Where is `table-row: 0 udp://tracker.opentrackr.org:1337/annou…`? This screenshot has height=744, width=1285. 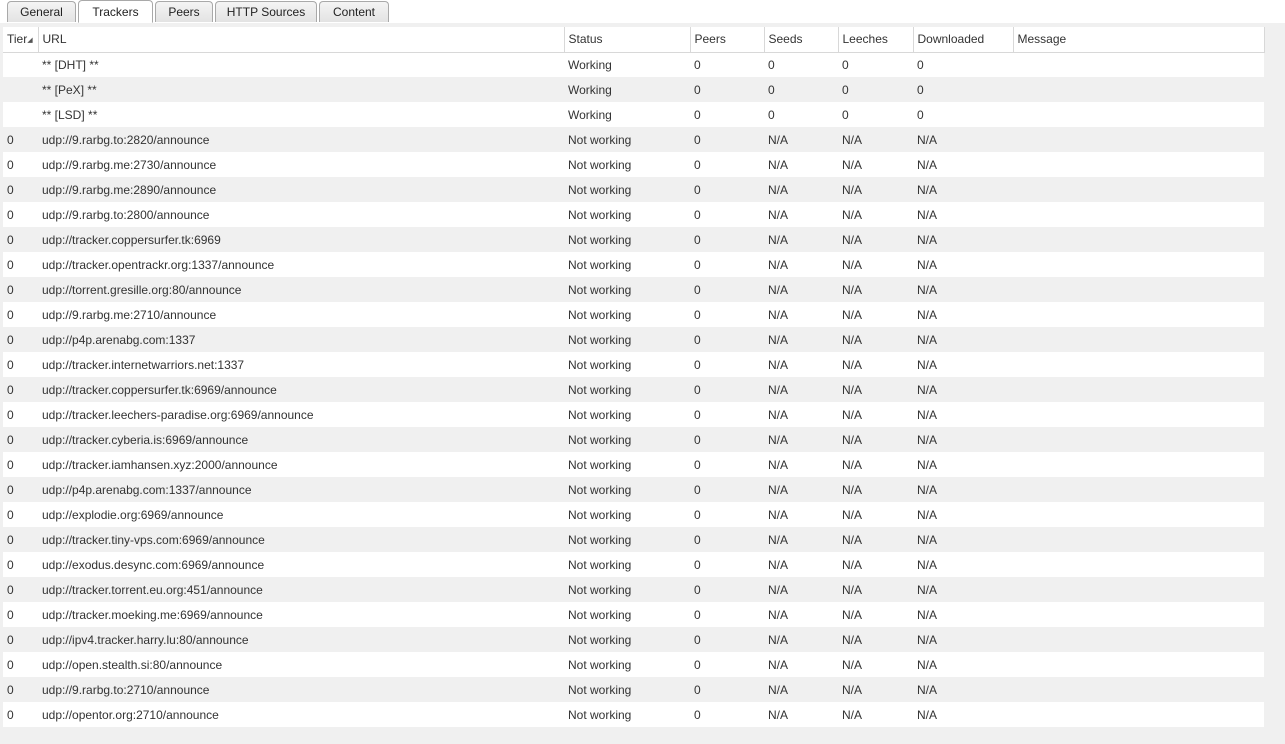
table-row: 0 udp://tracker.opentrackr.org:1337/annou… is located at coordinates (633, 264).